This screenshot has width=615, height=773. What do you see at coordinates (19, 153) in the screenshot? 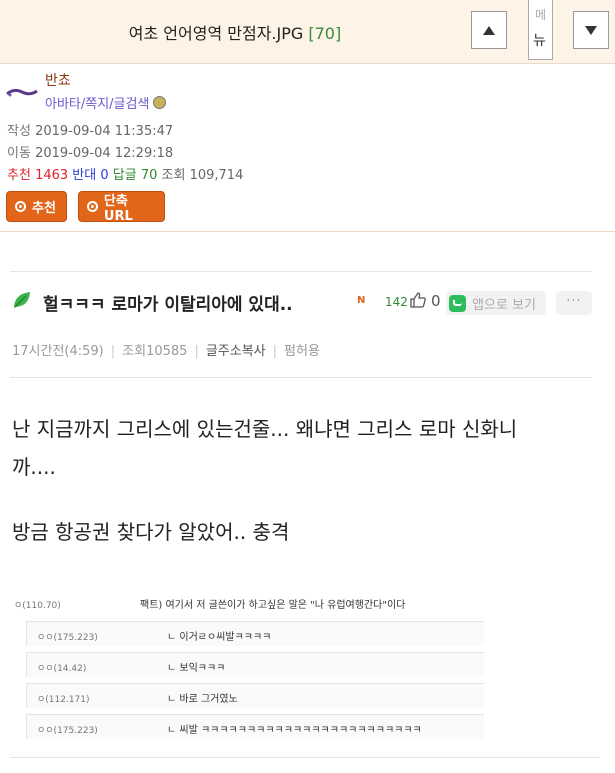
I see `moved-label: 이동` at bounding box center [19, 153].